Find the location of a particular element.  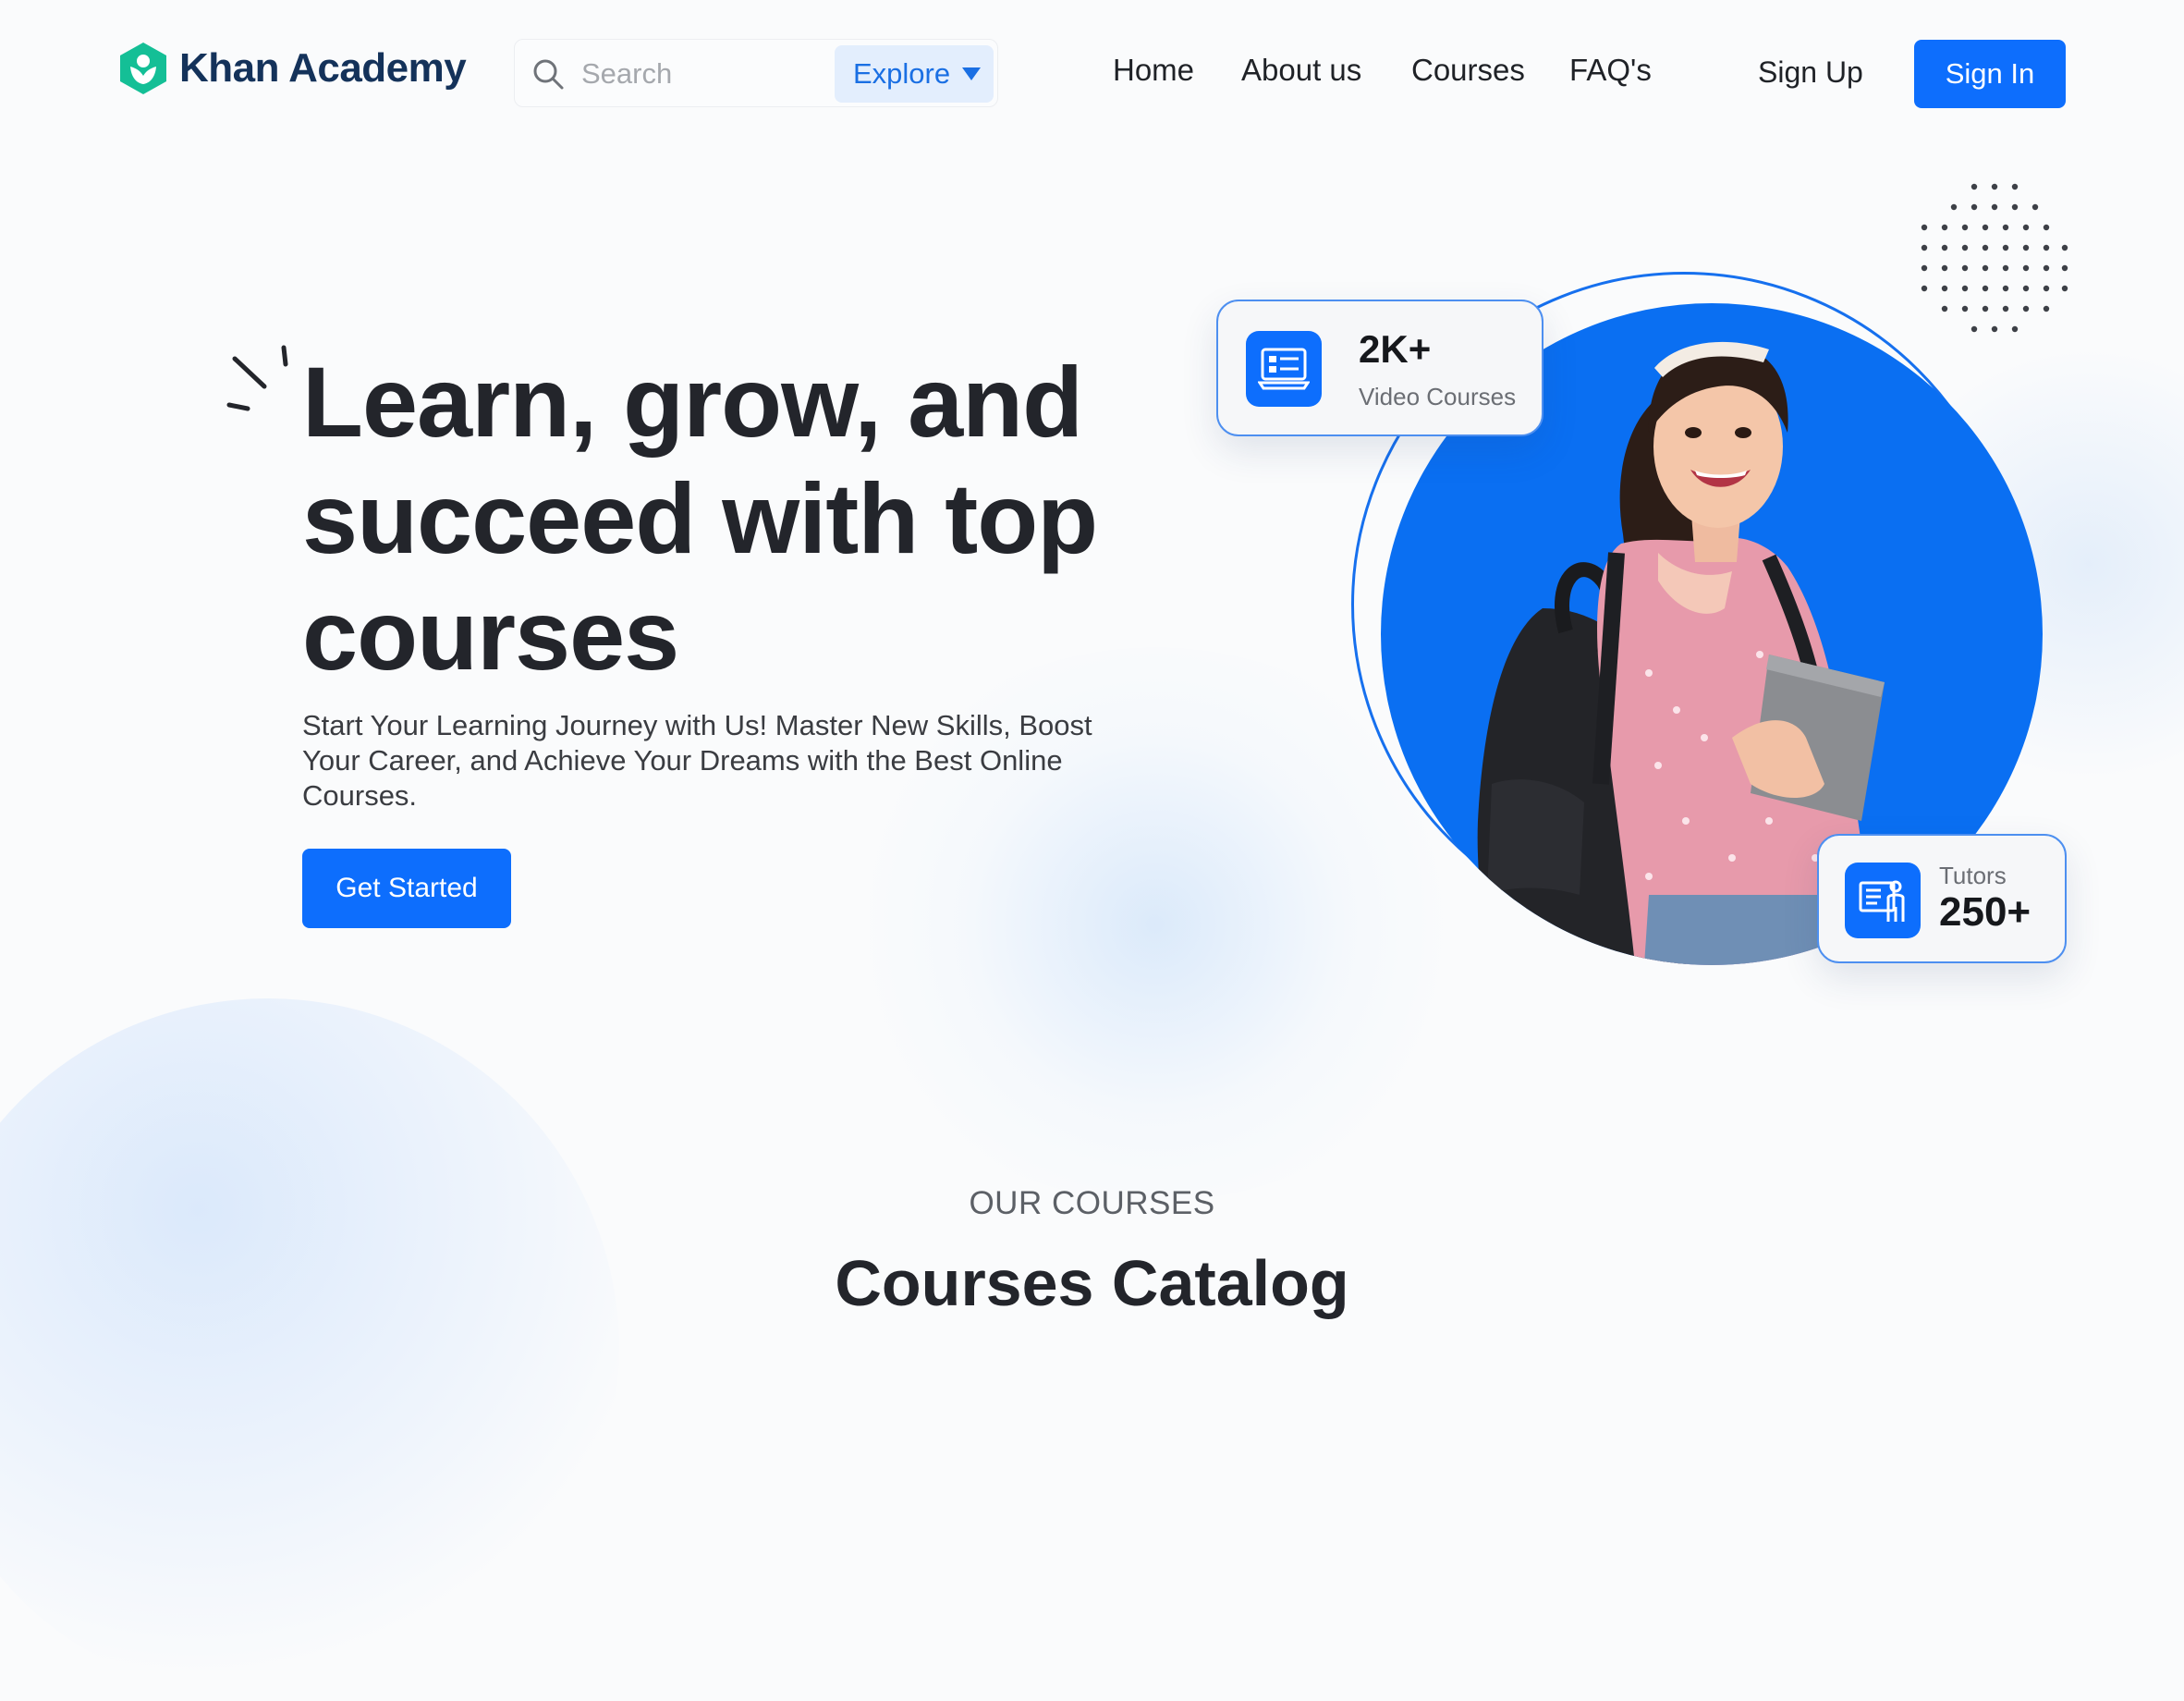

explore-label: Explore is located at coordinates (902, 73).